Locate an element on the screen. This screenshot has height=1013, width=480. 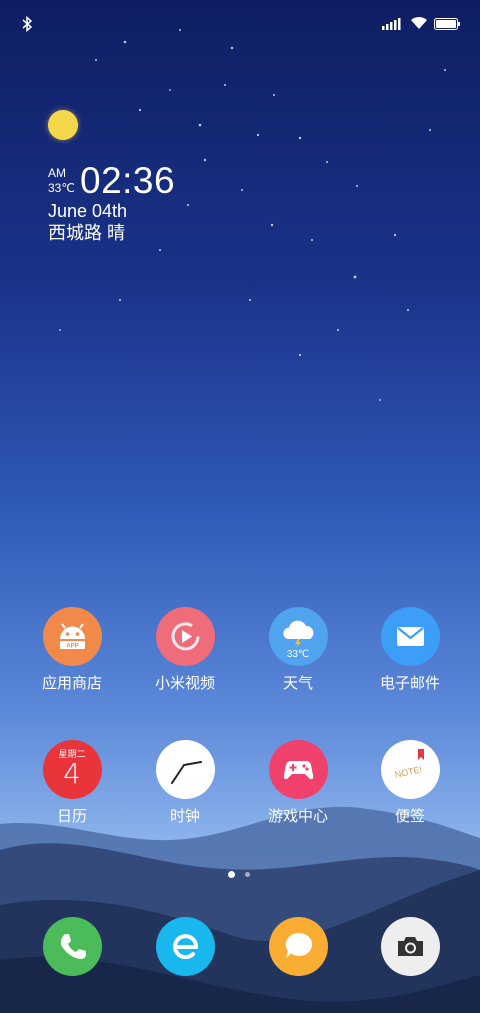
browser-icon is located at coordinates (185, 946).